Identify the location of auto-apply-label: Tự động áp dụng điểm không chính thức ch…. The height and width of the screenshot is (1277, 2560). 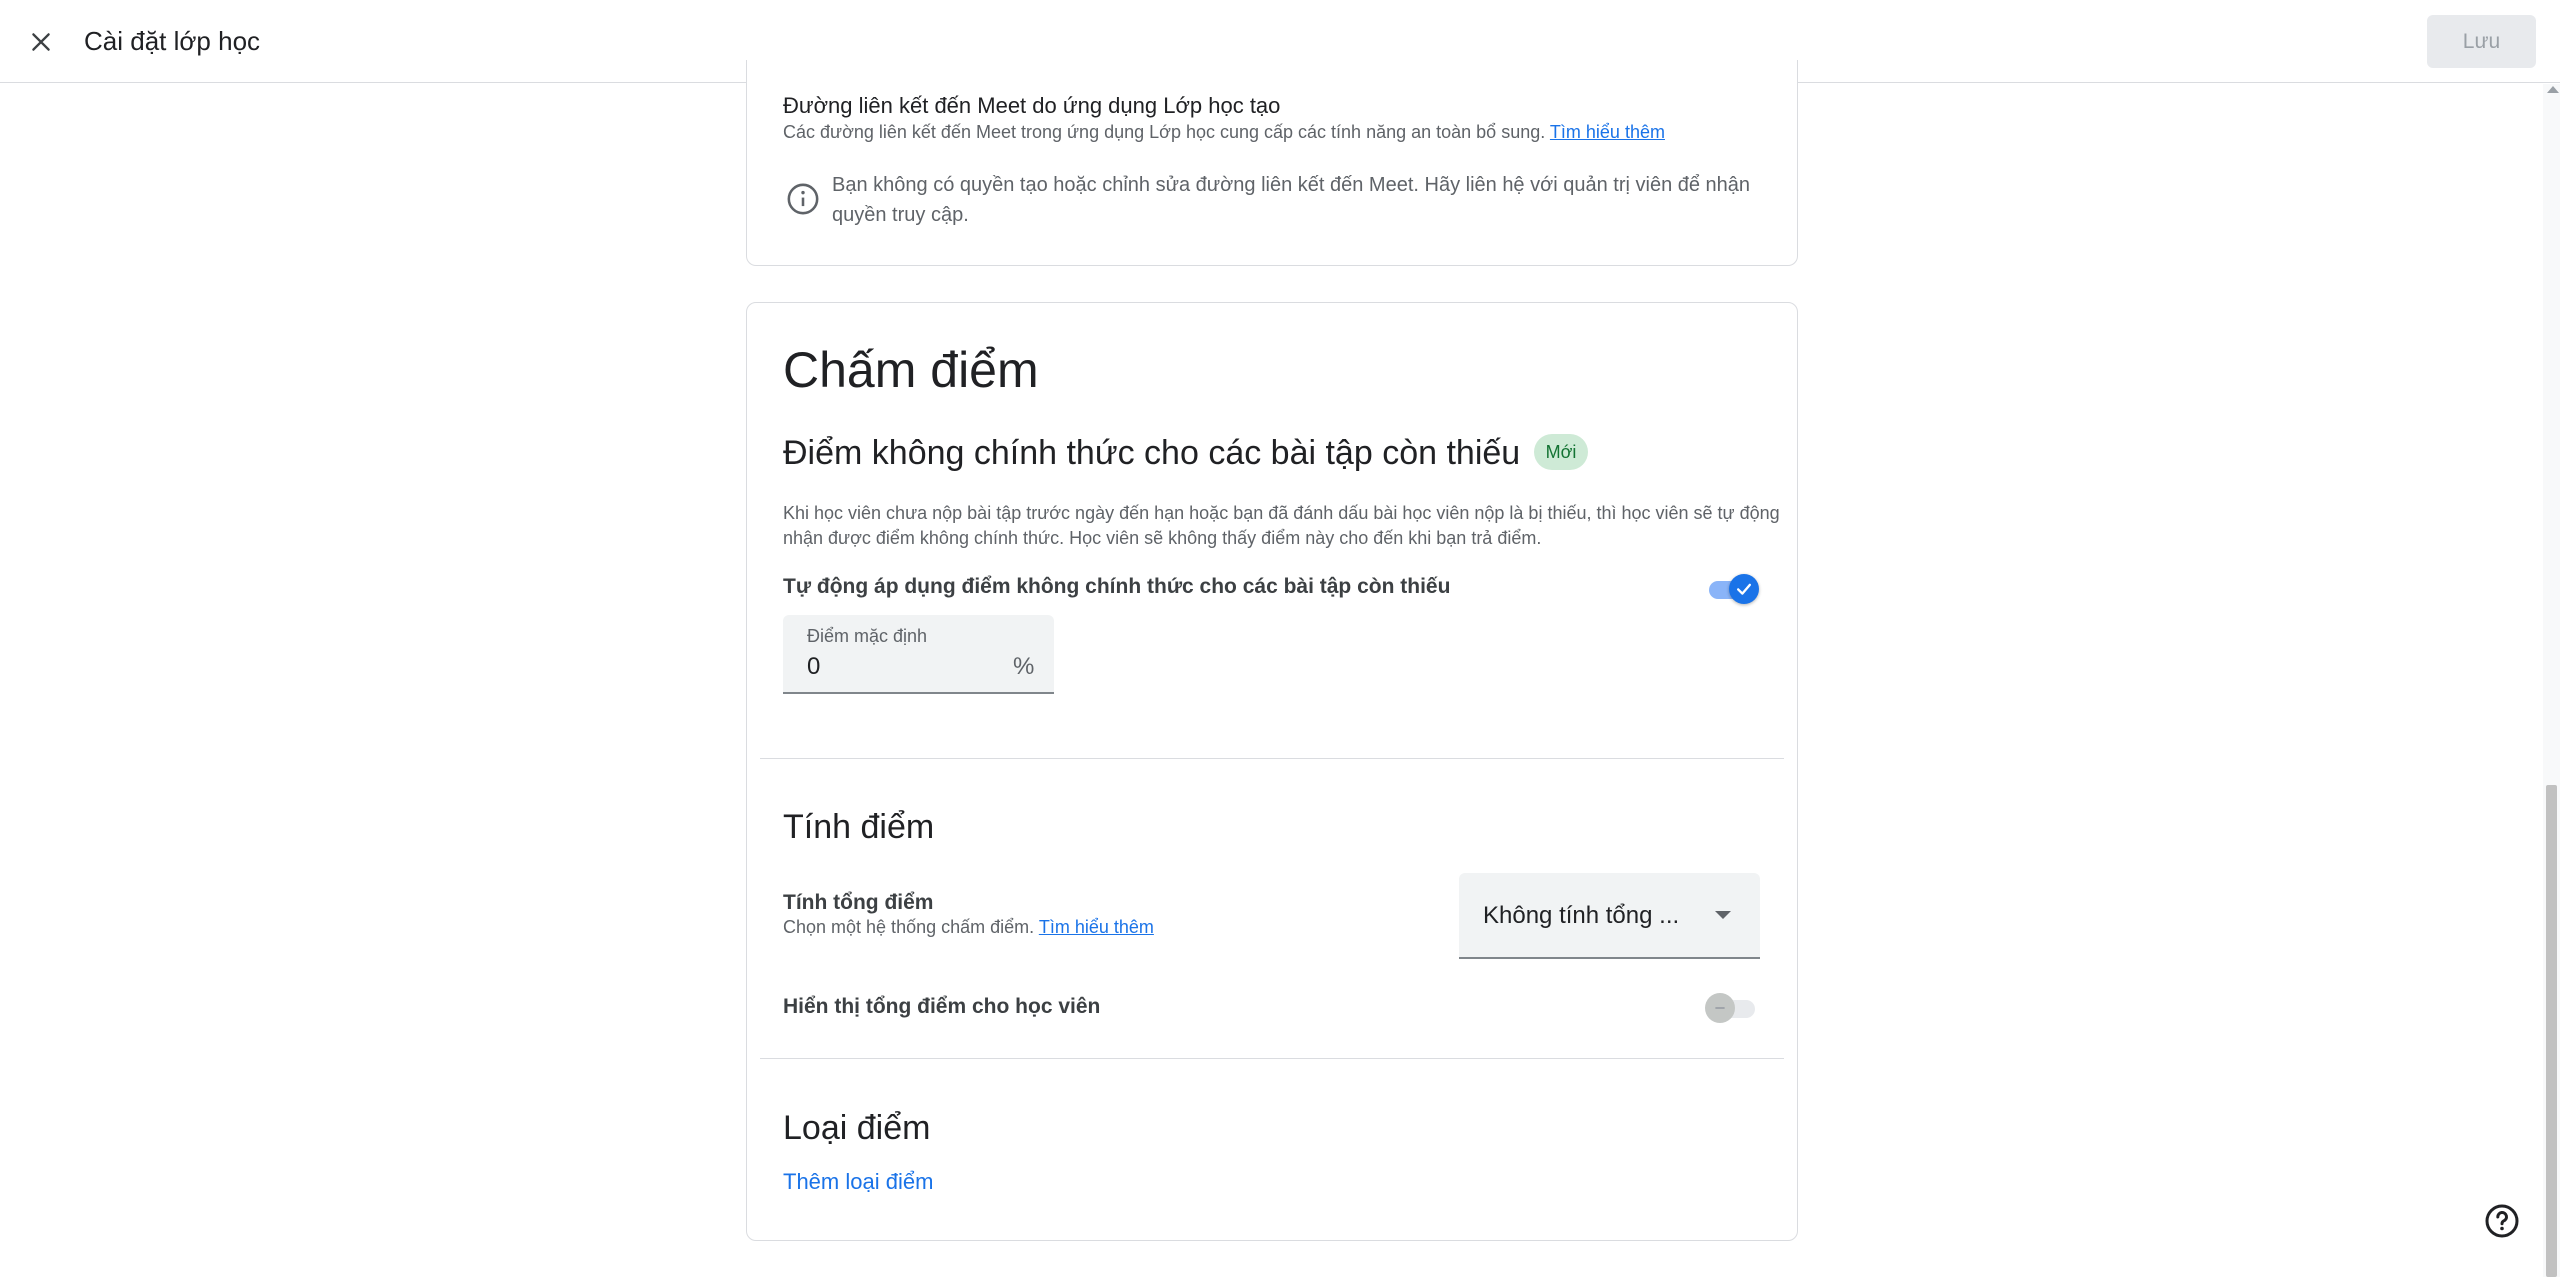
(1117, 586).